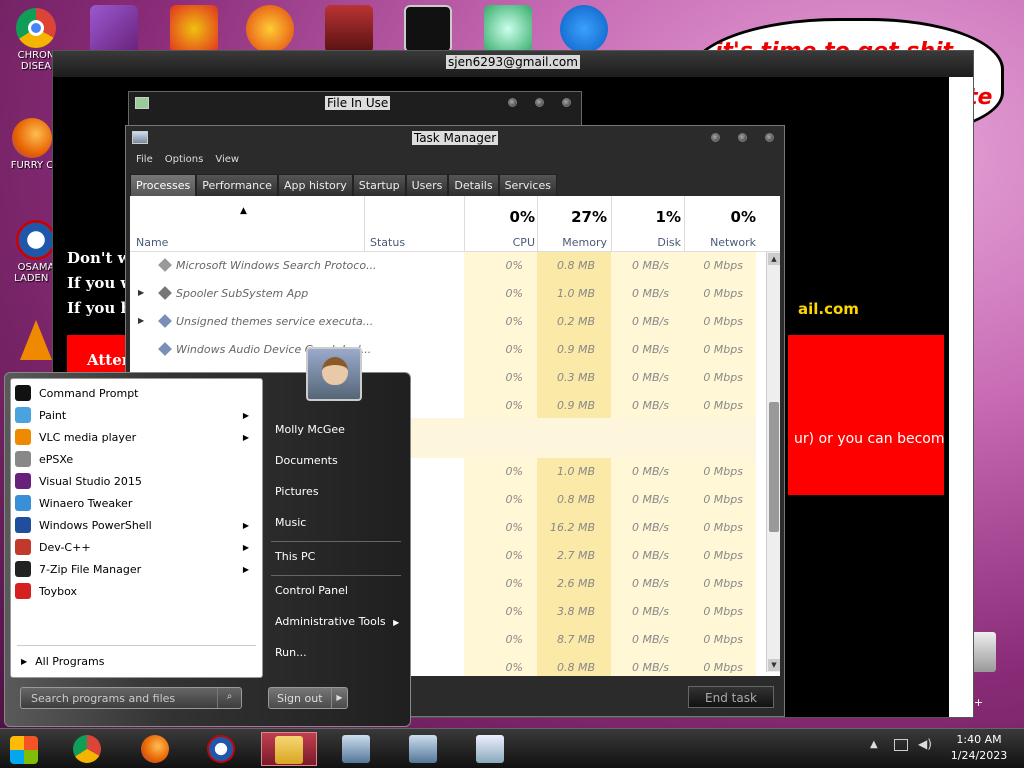  I want to click on program-item: Winaero Tweaker, so click(135, 503).